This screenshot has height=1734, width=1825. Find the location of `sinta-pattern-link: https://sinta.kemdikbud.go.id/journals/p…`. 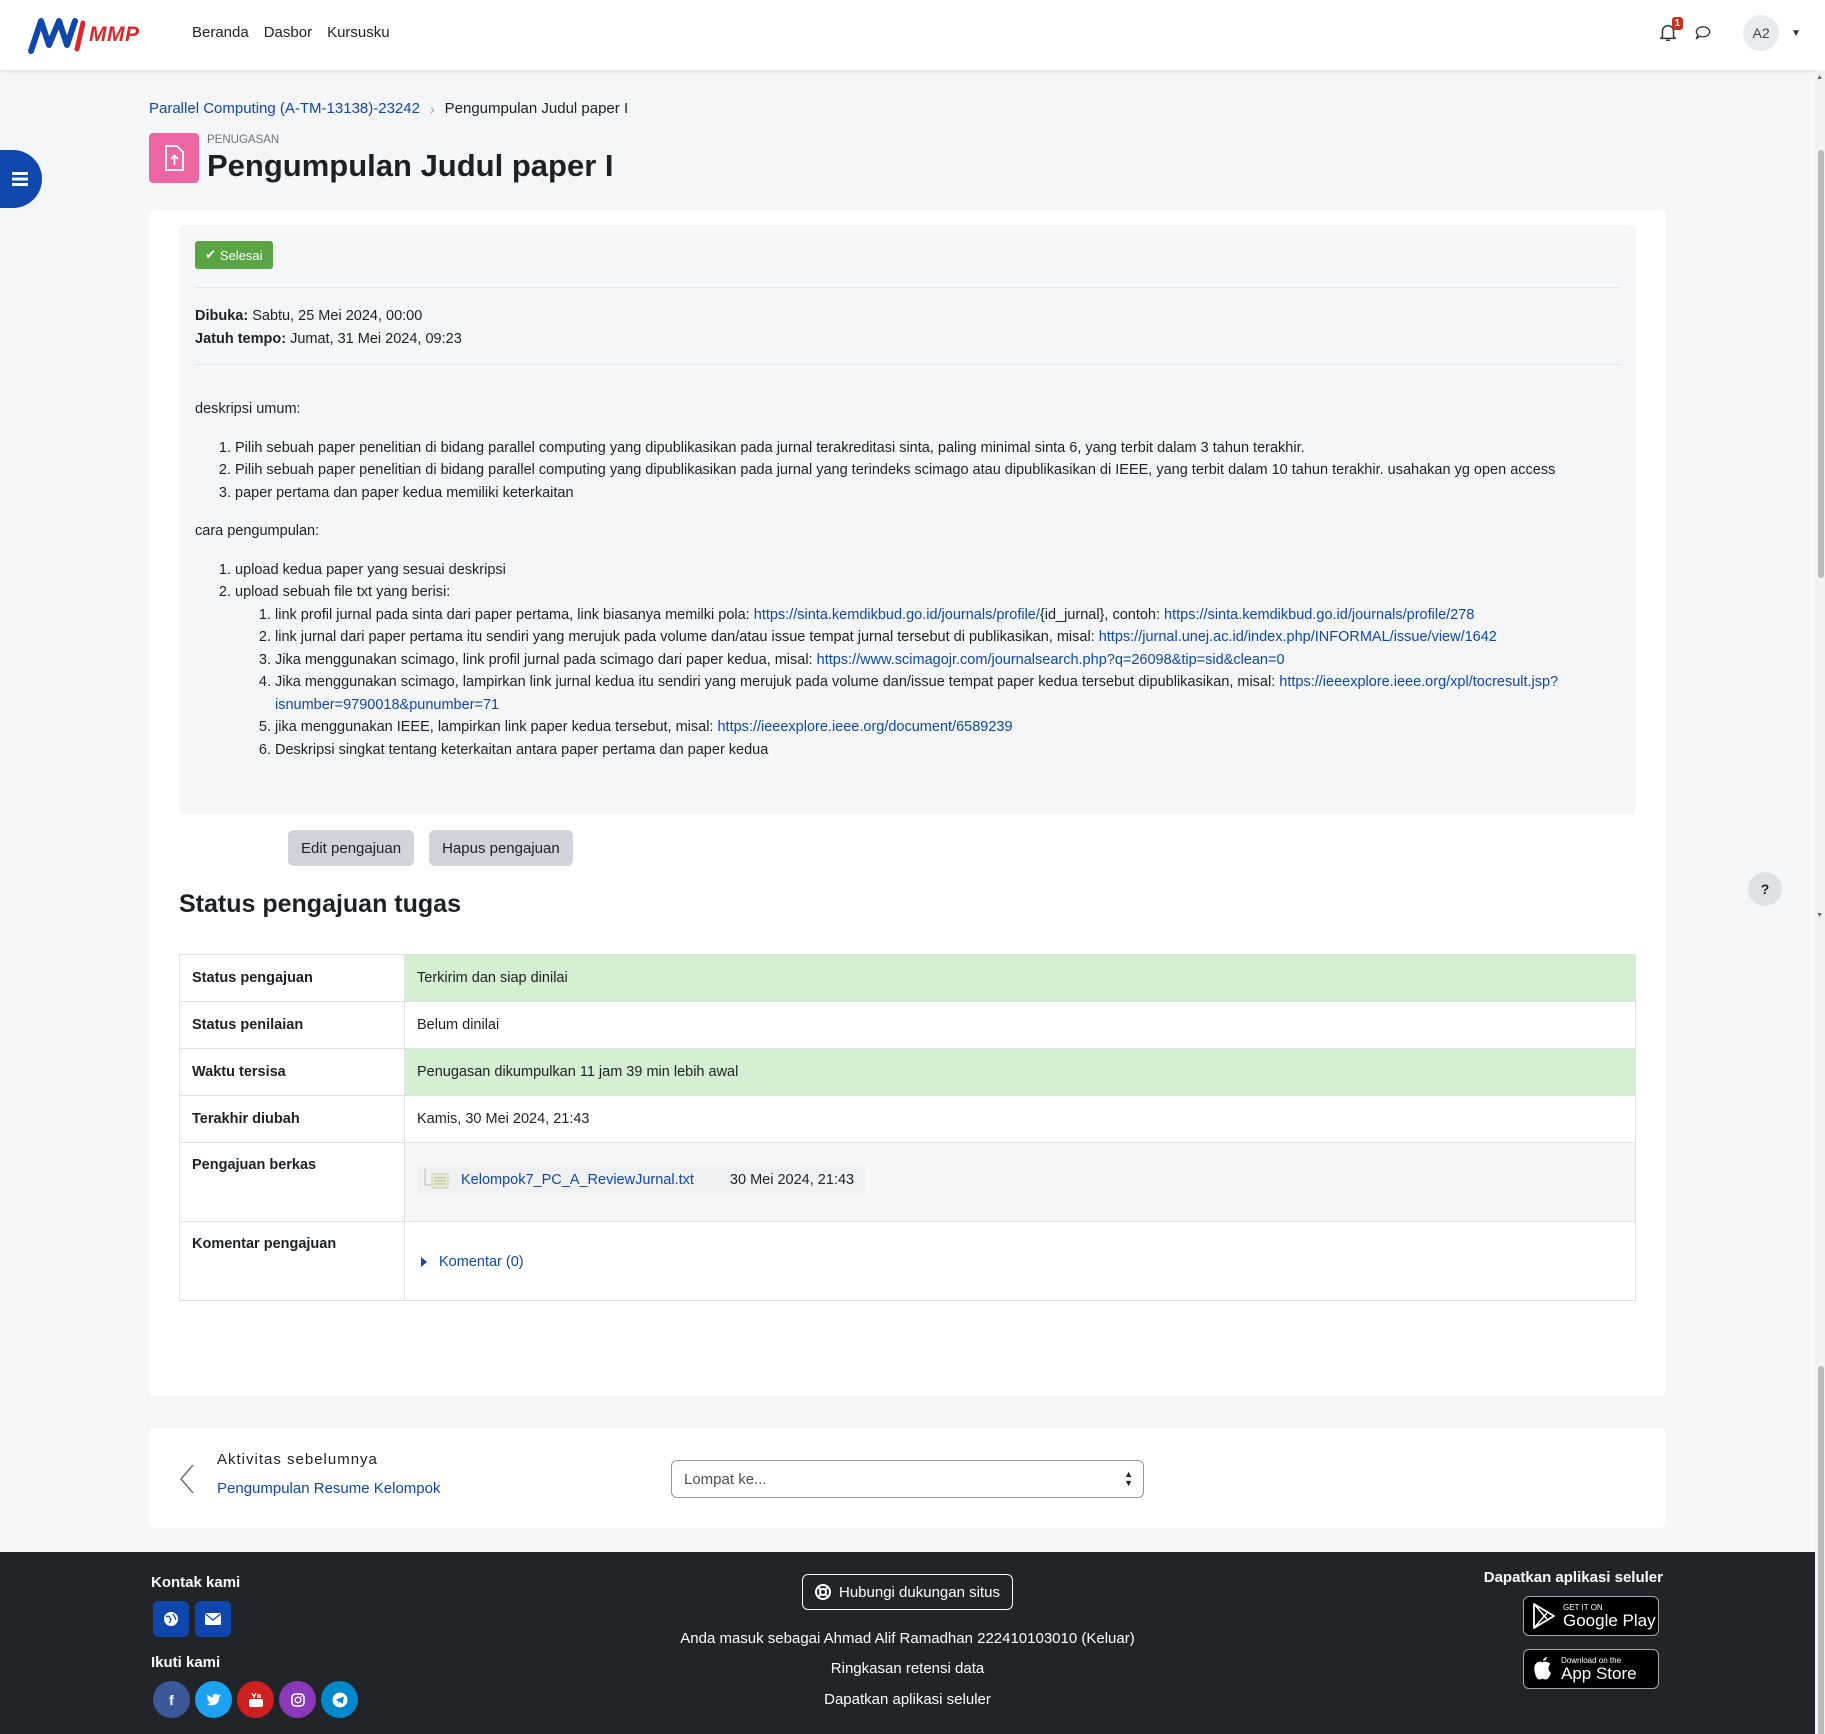

sinta-pattern-link: https://sinta.kemdikbud.go.id/journals/p… is located at coordinates (897, 615).